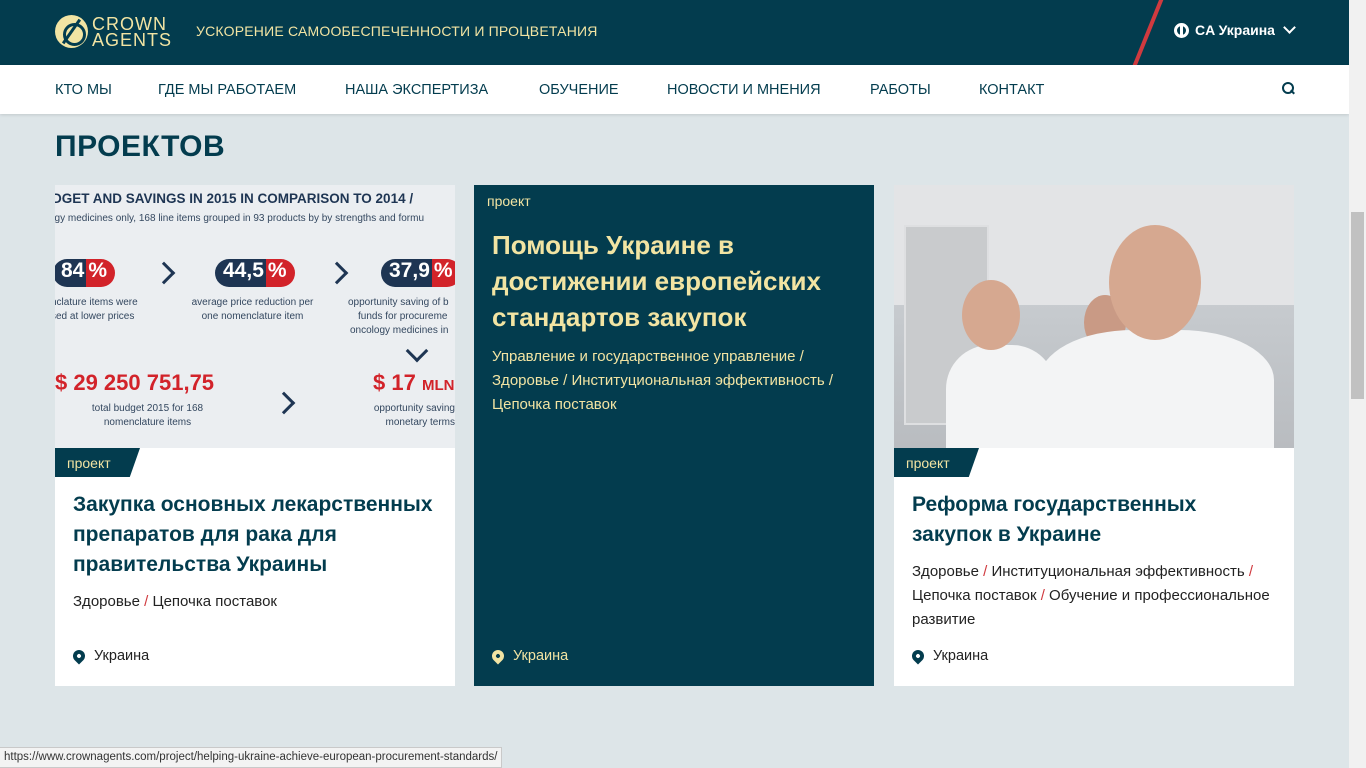  I want to click on language-label: CA Украина, so click(1235, 30).